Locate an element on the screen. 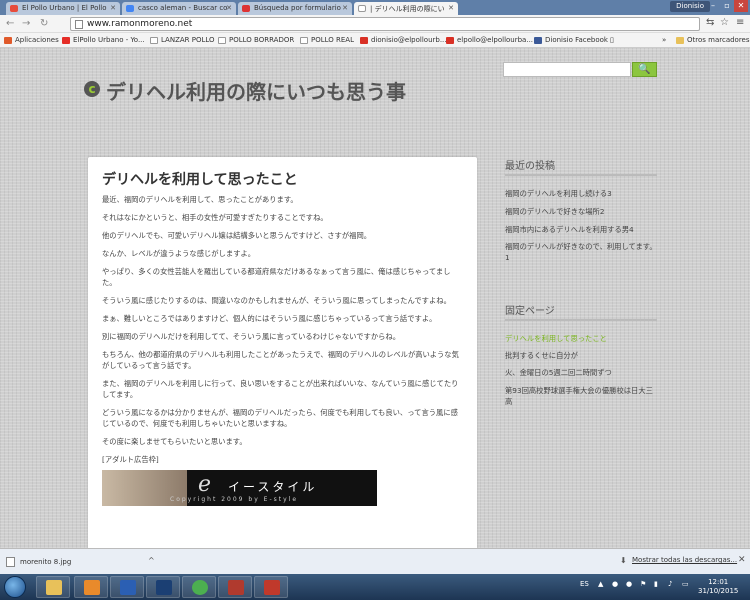  page-link: 第93回高校野球選手権大会の優勝校は日大三高 is located at coordinates (581, 396).